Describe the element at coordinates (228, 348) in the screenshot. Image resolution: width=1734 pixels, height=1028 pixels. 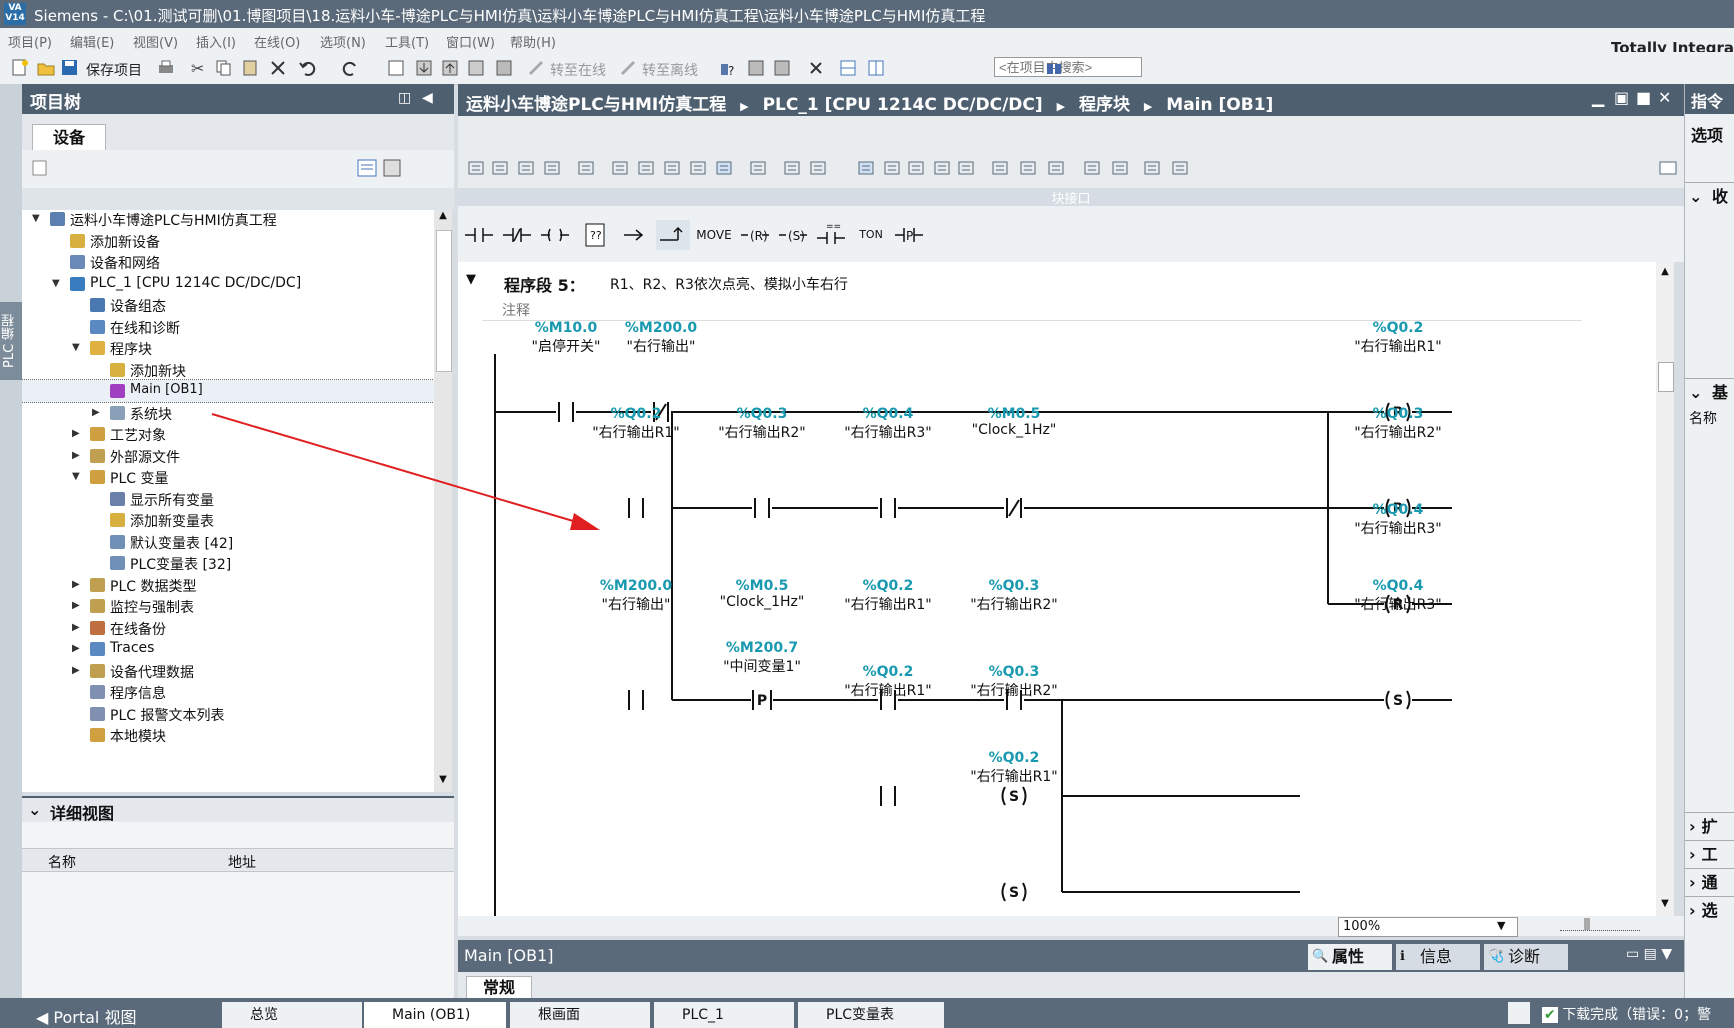
I see `tree-item: ▼ 程序块` at that location.